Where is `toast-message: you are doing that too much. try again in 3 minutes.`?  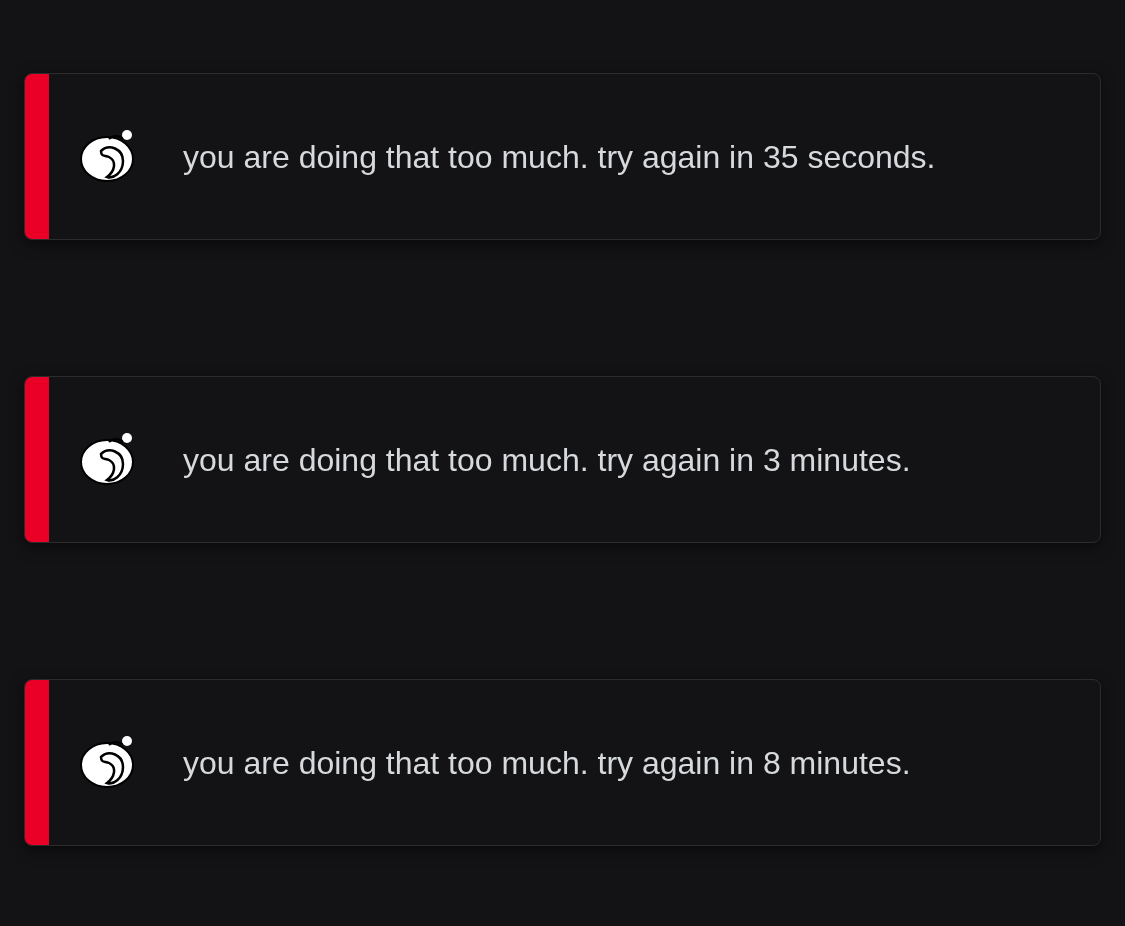
toast-message: you are doing that too much. try again in 3 minutes. is located at coordinates (547, 460).